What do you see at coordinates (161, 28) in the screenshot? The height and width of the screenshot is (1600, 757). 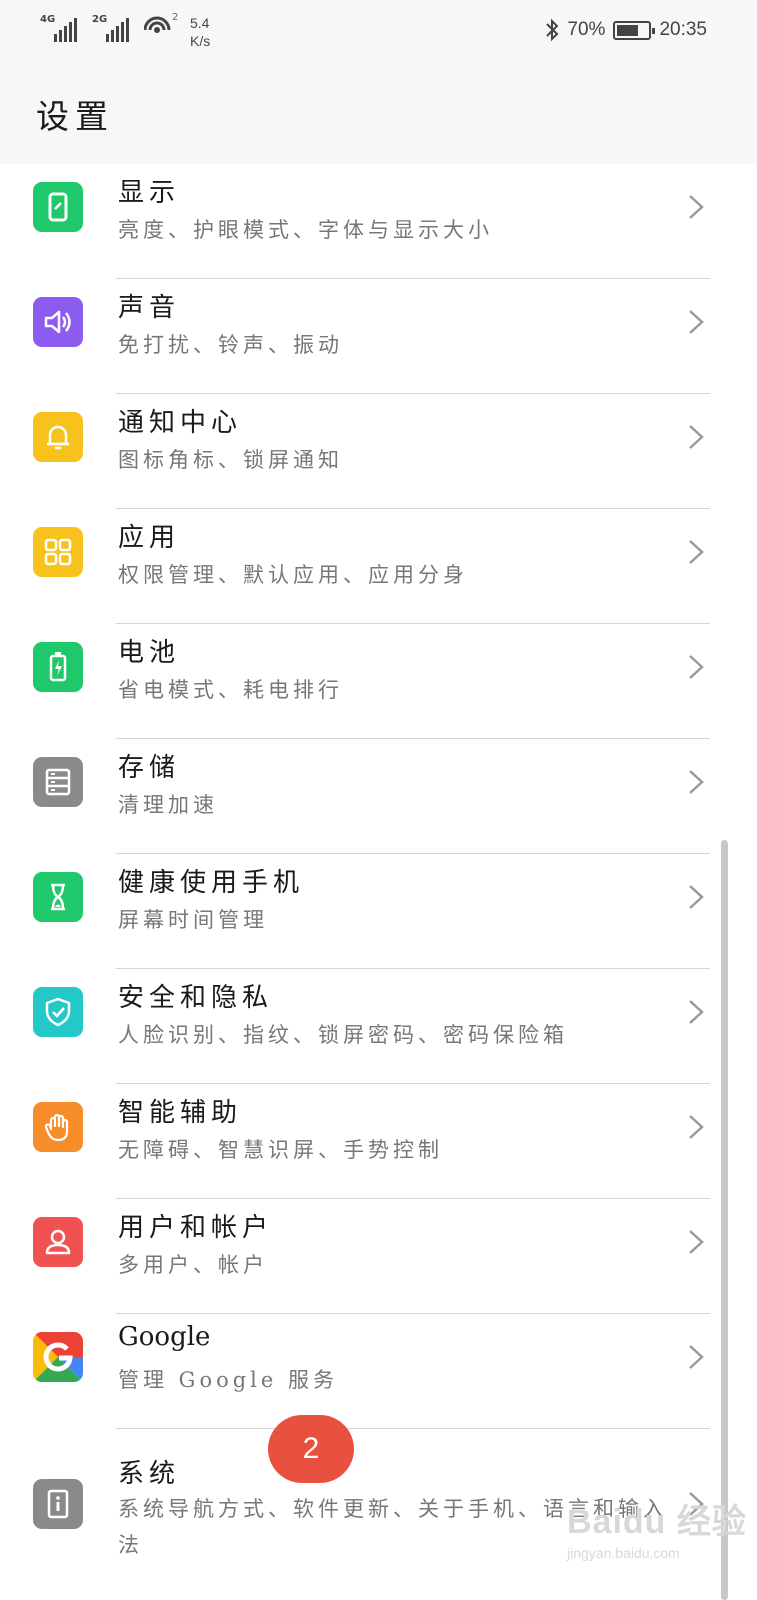 I see `wifi-icon: 2` at bounding box center [161, 28].